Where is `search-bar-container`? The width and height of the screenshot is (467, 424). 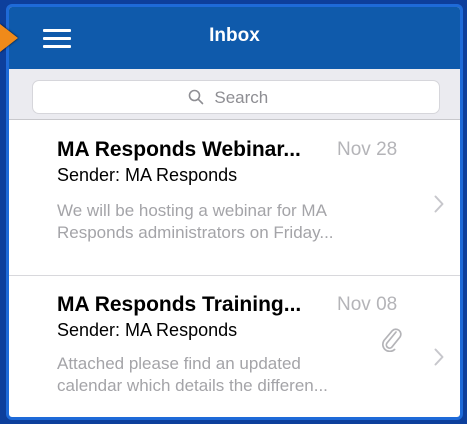
search-bar-container is located at coordinates (234, 94).